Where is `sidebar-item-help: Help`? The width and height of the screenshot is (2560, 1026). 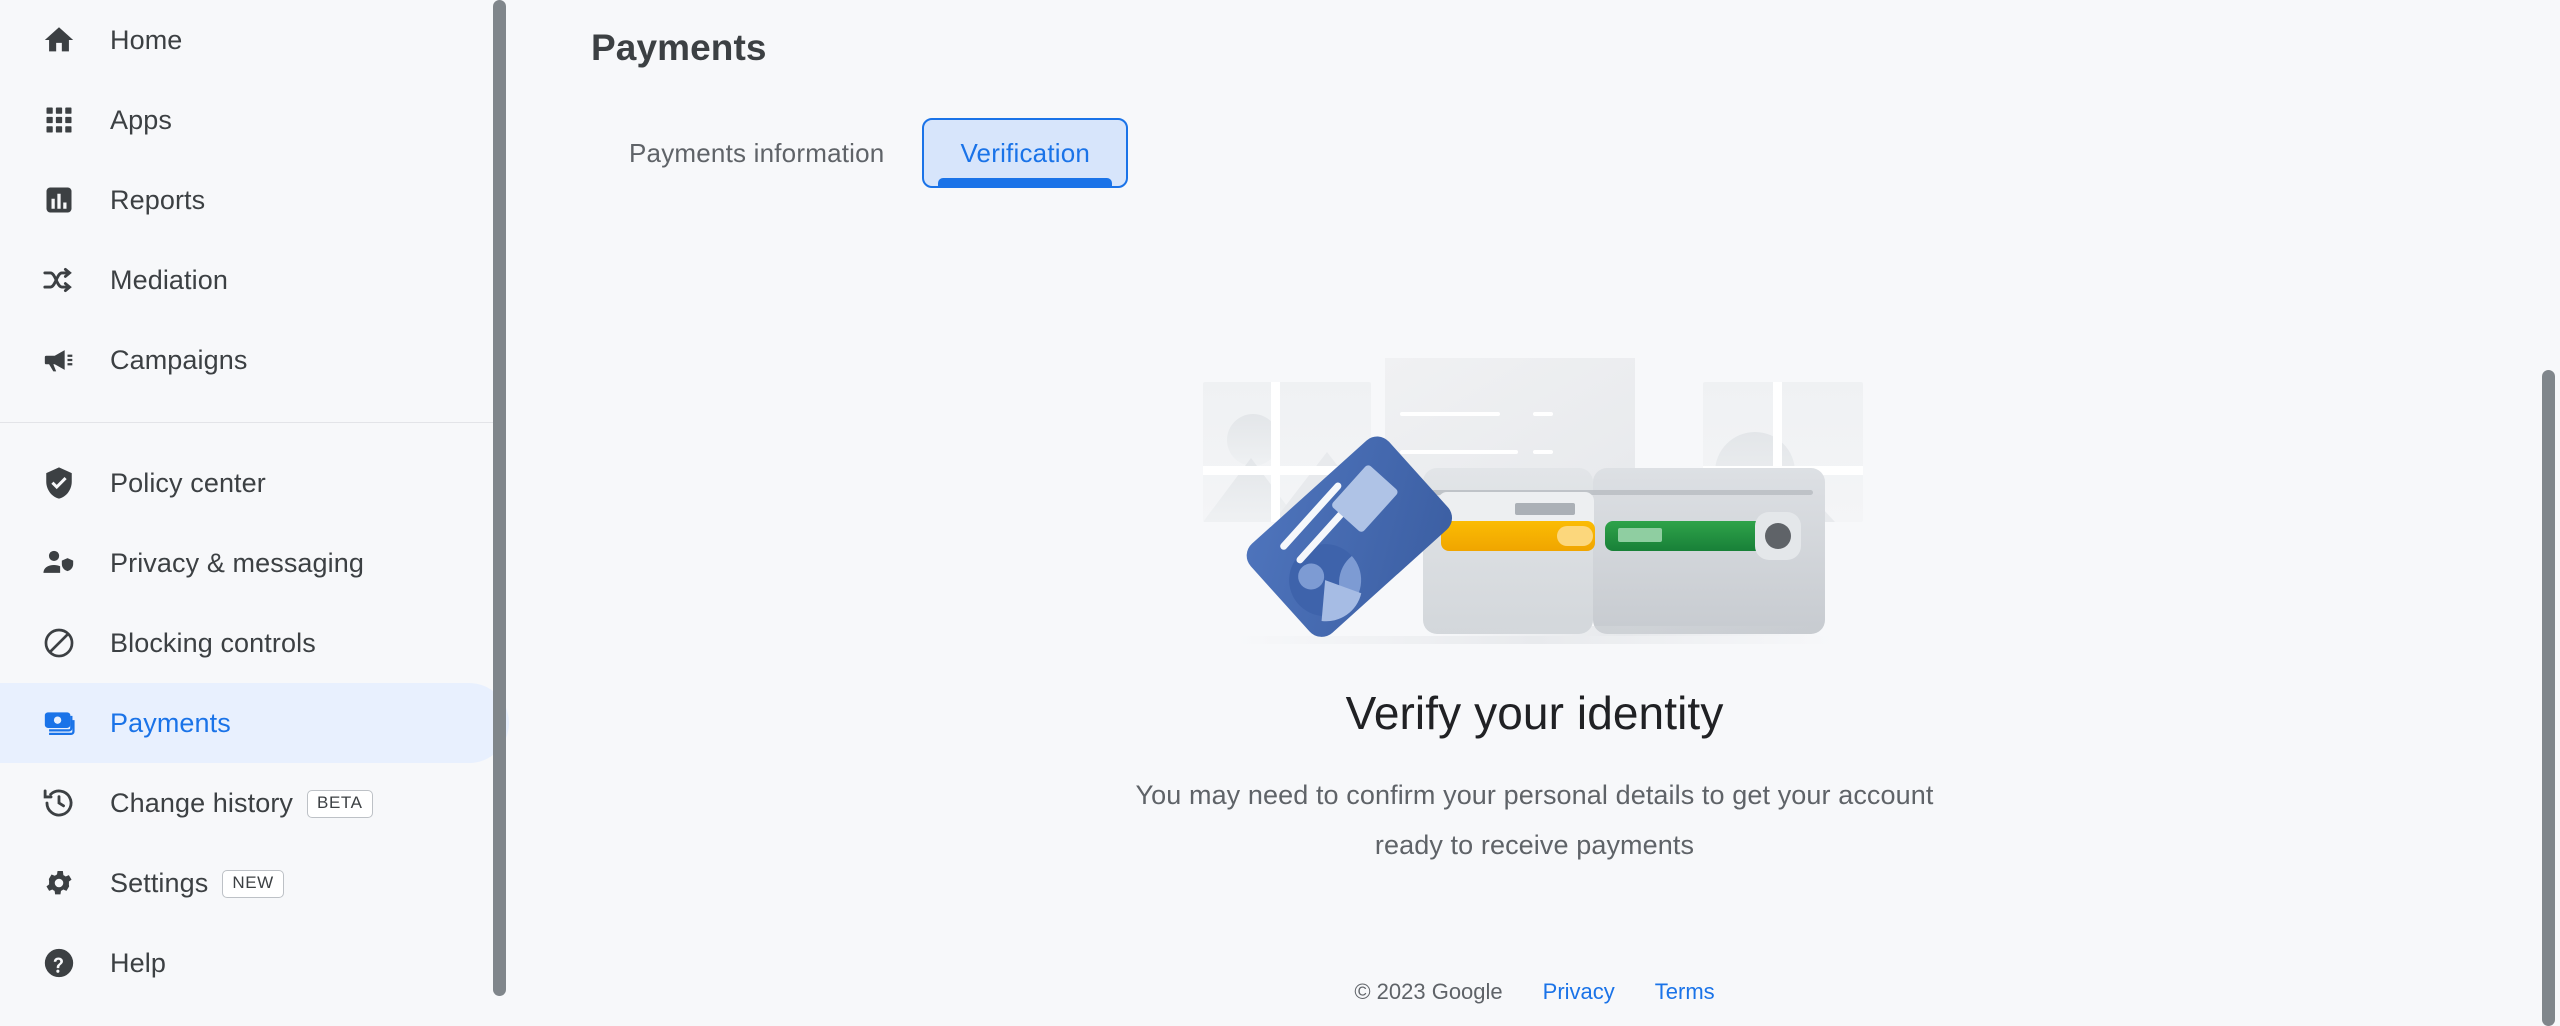 sidebar-item-help: Help is located at coordinates (254, 963).